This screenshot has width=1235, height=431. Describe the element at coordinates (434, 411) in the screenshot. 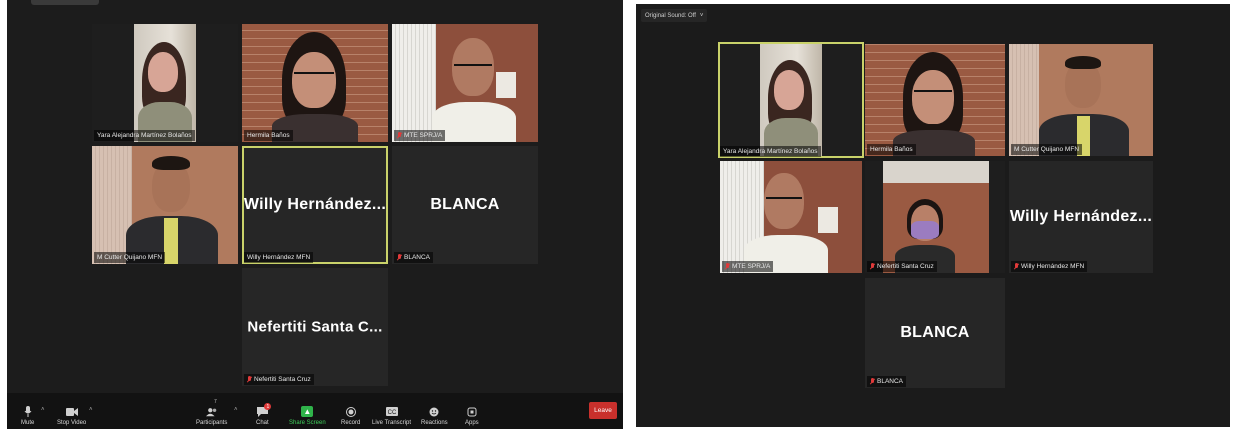

I see `smiley-icon` at that location.